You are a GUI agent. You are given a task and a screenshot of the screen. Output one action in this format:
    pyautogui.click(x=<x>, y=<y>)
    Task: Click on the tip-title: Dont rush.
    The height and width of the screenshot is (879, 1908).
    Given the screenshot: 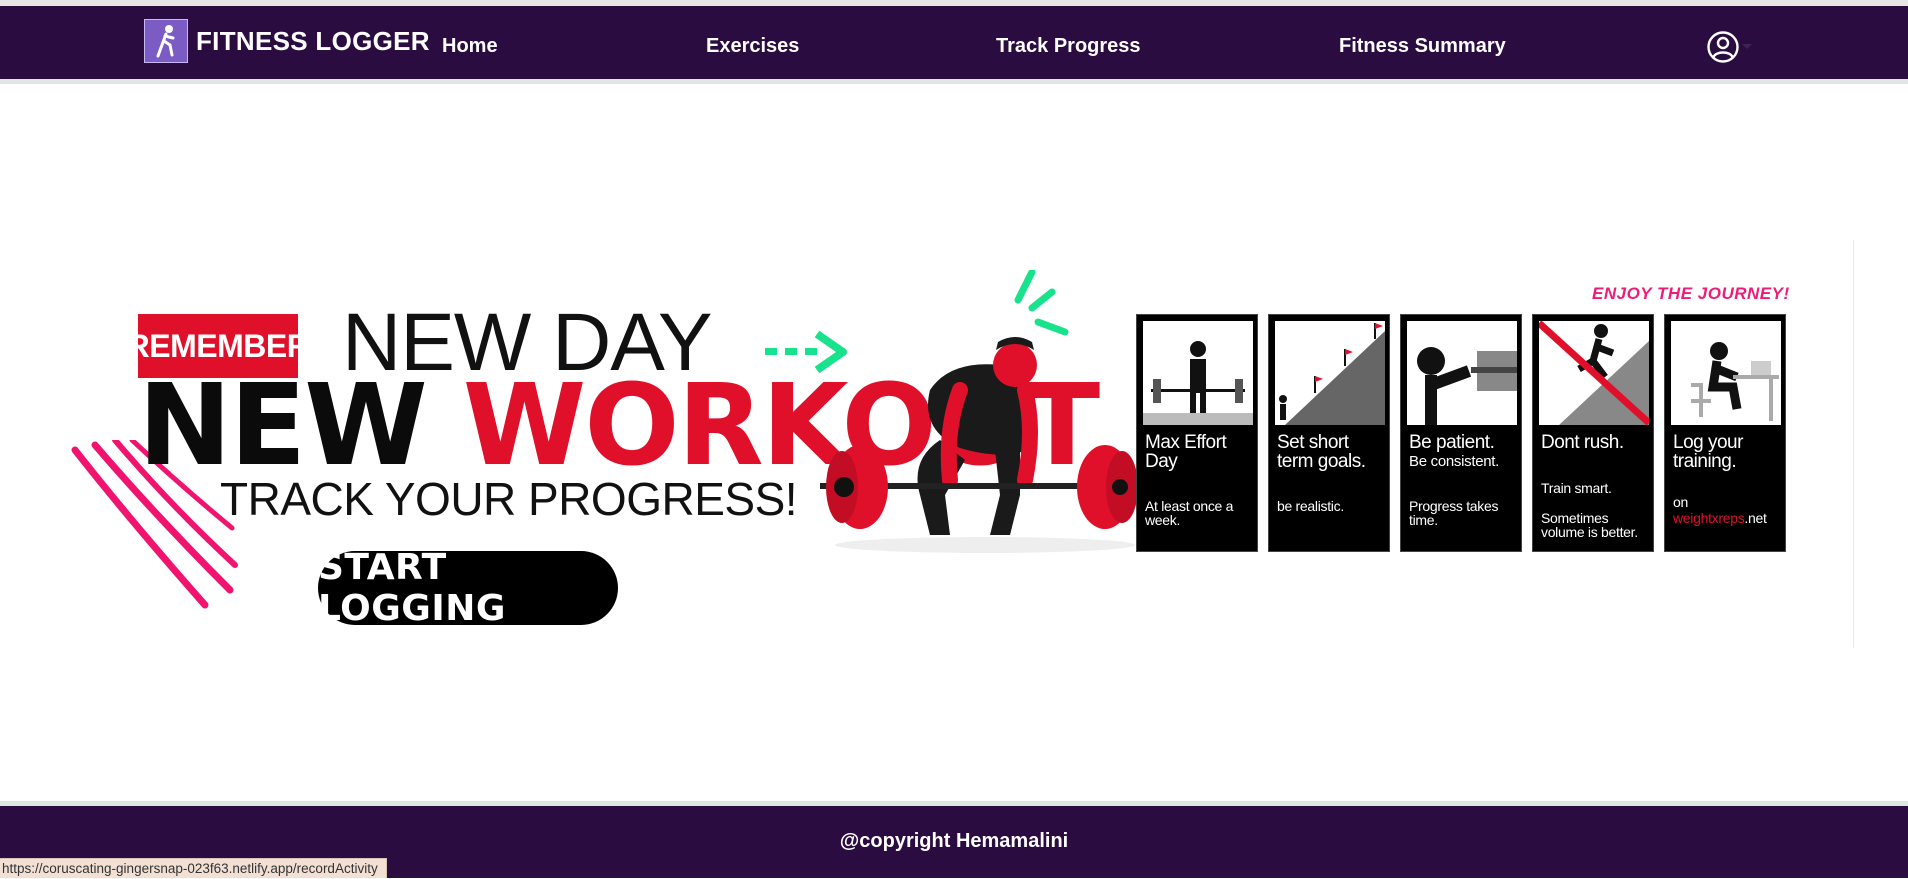 What is the action you would take?
    pyautogui.click(x=1582, y=442)
    